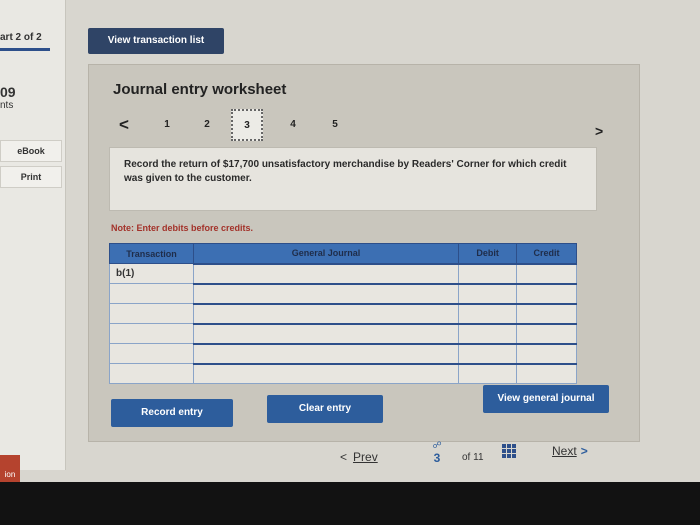 Image resolution: width=700 pixels, height=525 pixels. Describe the element at coordinates (207, 124) in the screenshot. I see `step-tab-2: 2` at that location.